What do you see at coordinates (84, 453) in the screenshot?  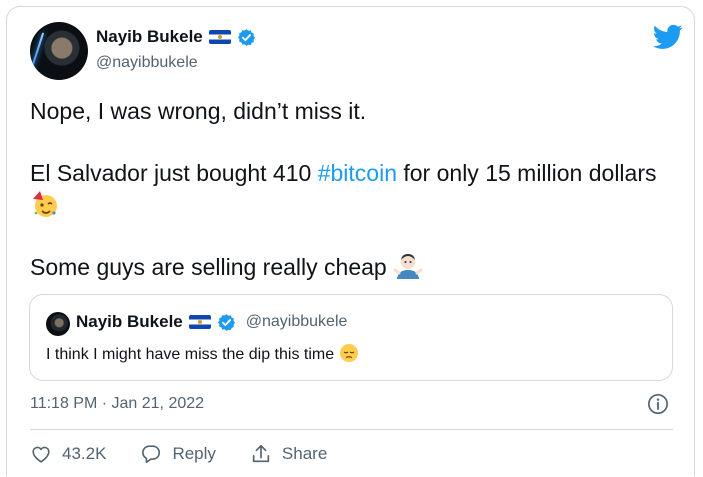 I see `like-count: 43.2K` at bounding box center [84, 453].